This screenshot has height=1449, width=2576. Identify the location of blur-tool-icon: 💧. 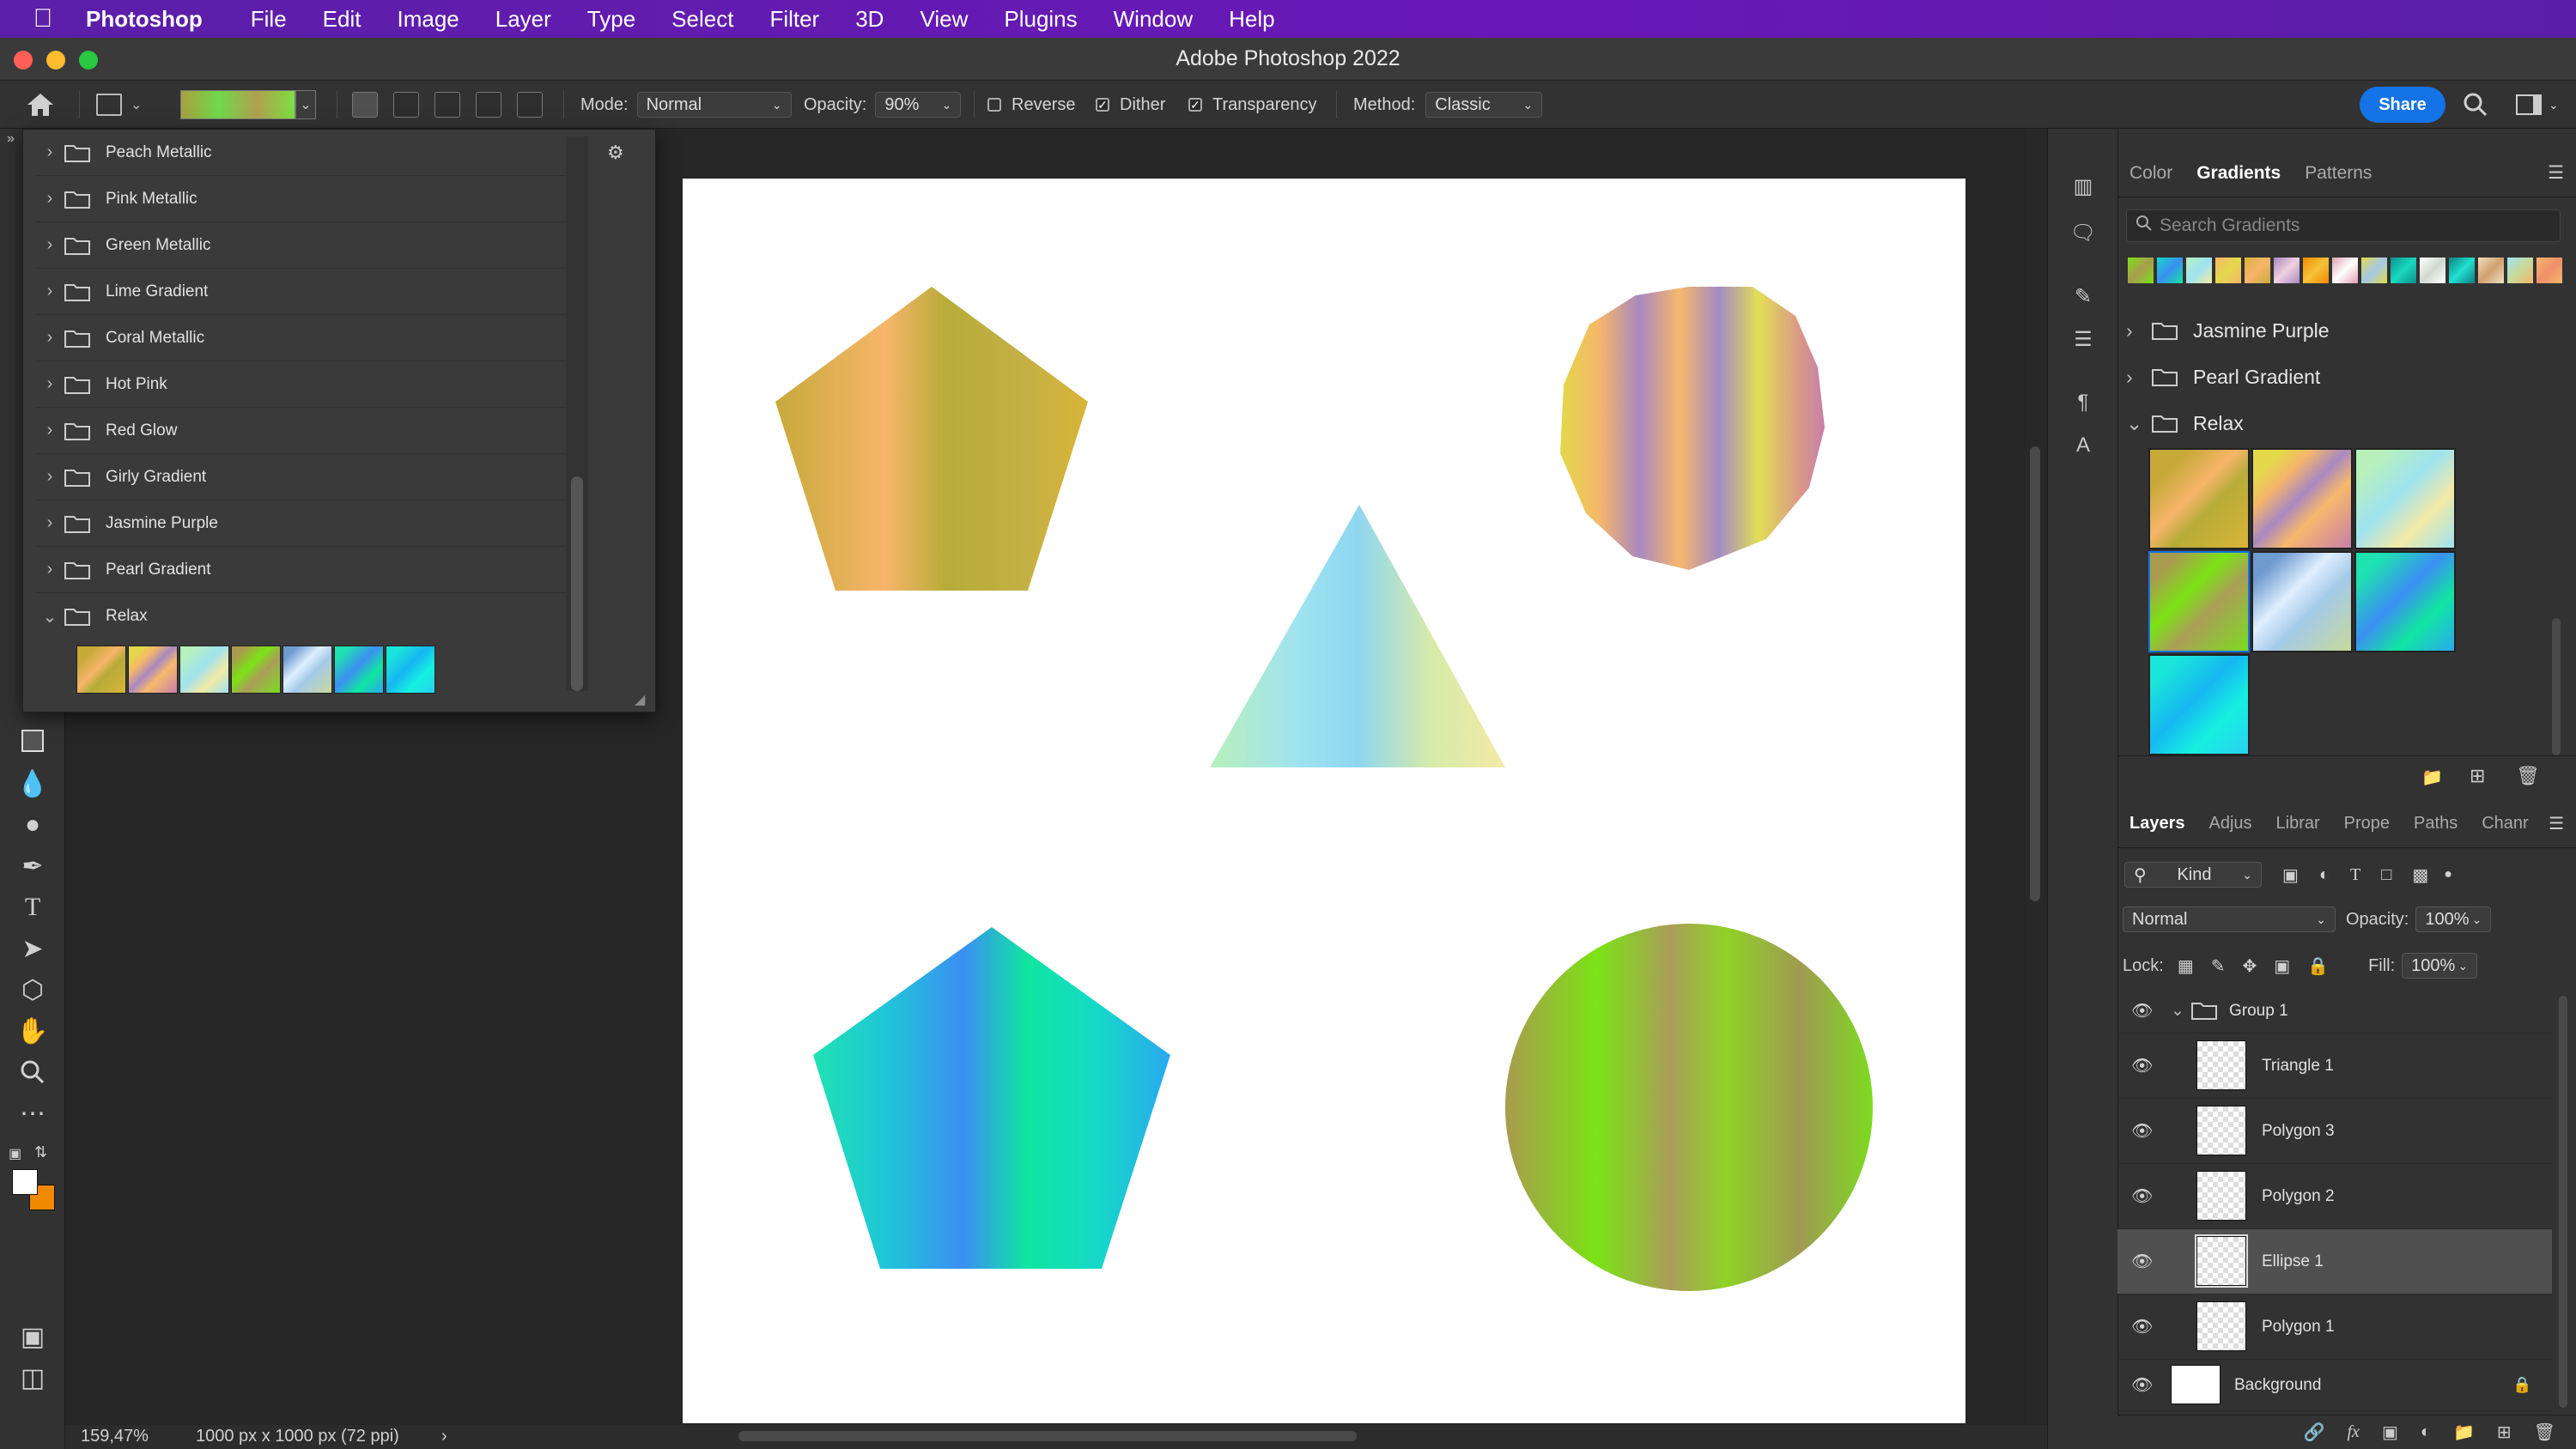
(32, 783).